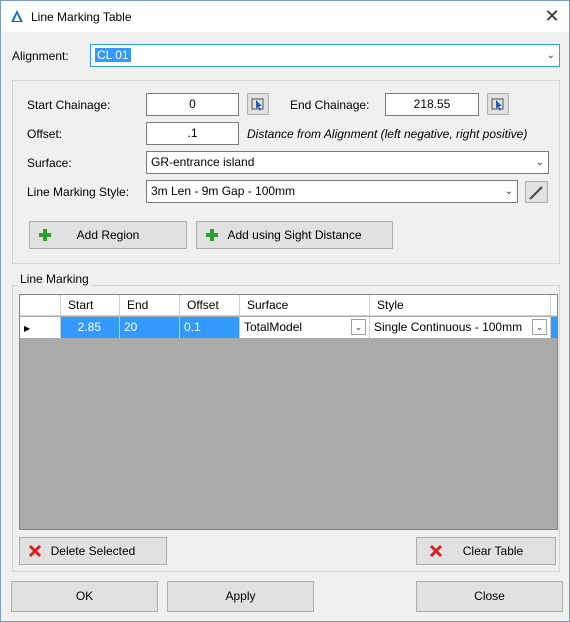 The width and height of the screenshot is (570, 622). I want to click on add-region-button: Add Region, so click(108, 235).